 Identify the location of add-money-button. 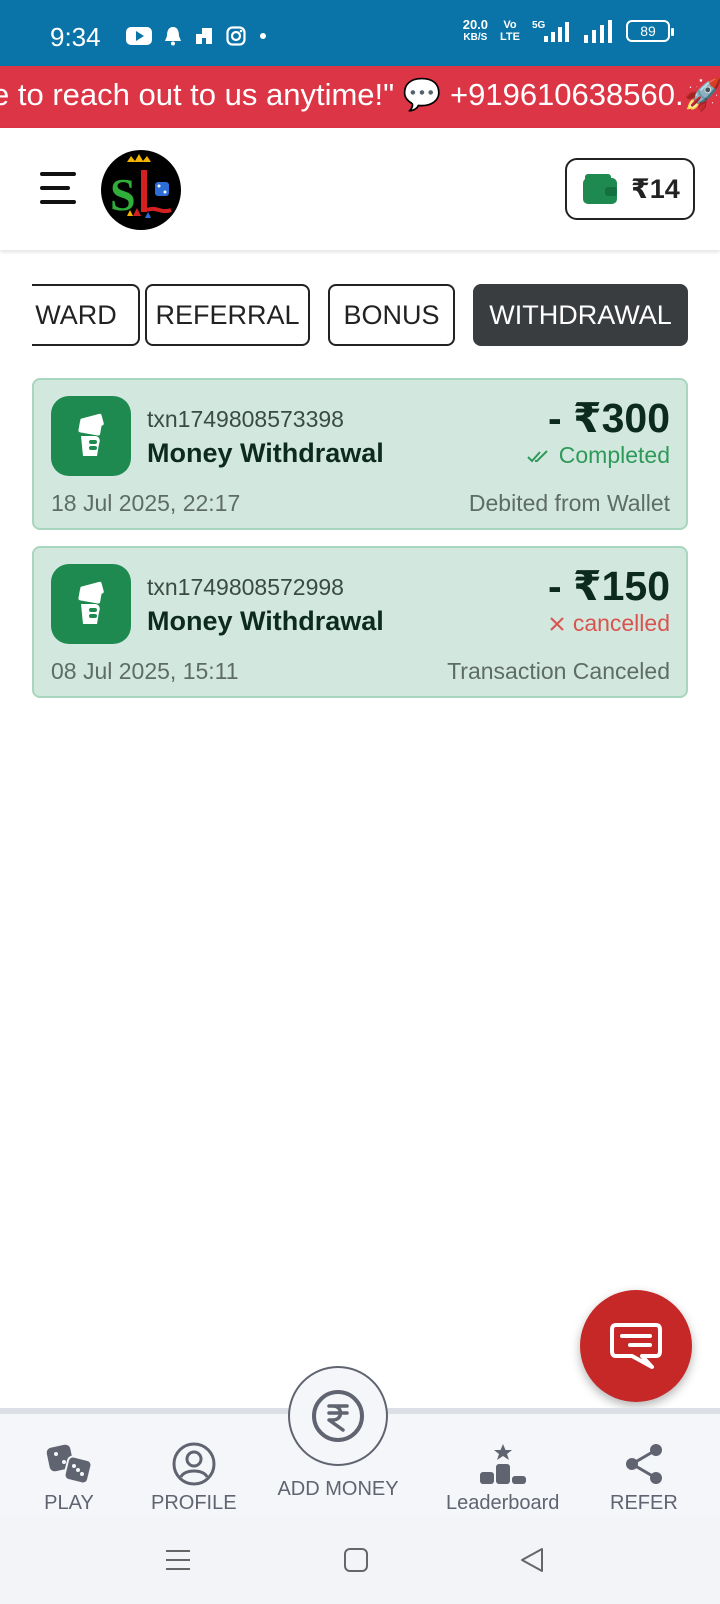
(338, 1416).